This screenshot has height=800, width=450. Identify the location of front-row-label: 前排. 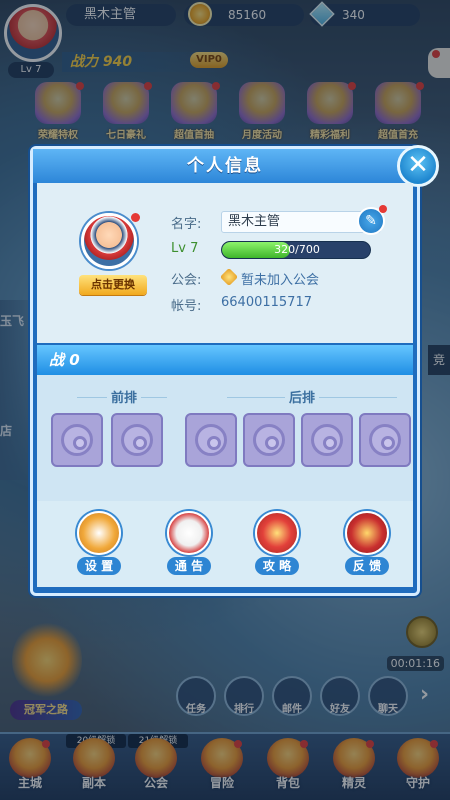
(124, 396).